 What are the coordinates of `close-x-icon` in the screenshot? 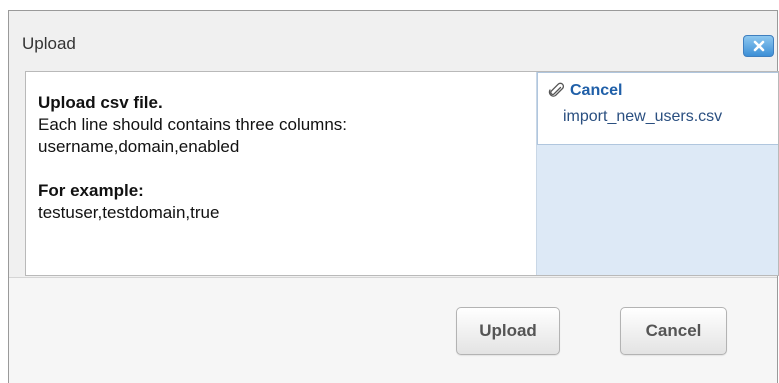 It's located at (758, 46).